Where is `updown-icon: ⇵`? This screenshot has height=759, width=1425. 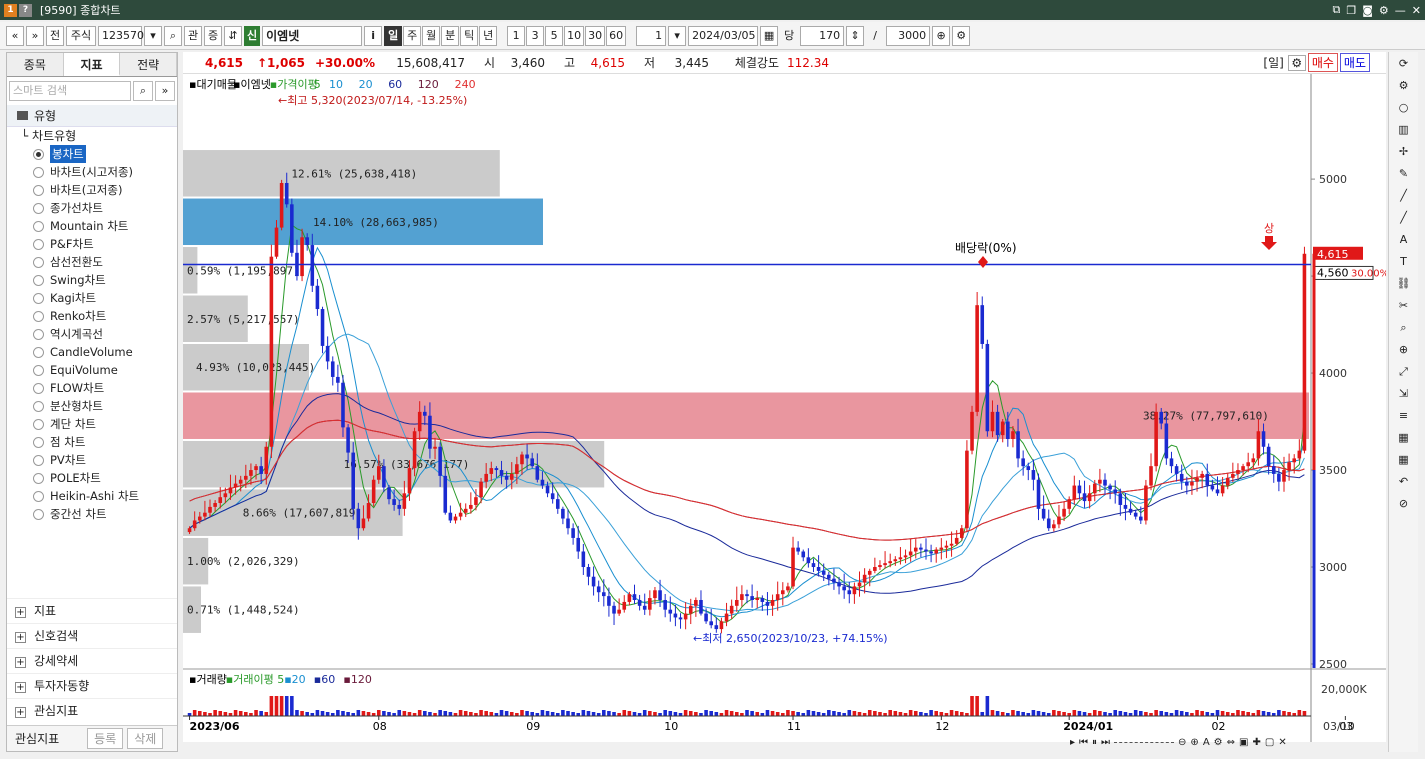 updown-icon: ⇵ is located at coordinates (233, 35).